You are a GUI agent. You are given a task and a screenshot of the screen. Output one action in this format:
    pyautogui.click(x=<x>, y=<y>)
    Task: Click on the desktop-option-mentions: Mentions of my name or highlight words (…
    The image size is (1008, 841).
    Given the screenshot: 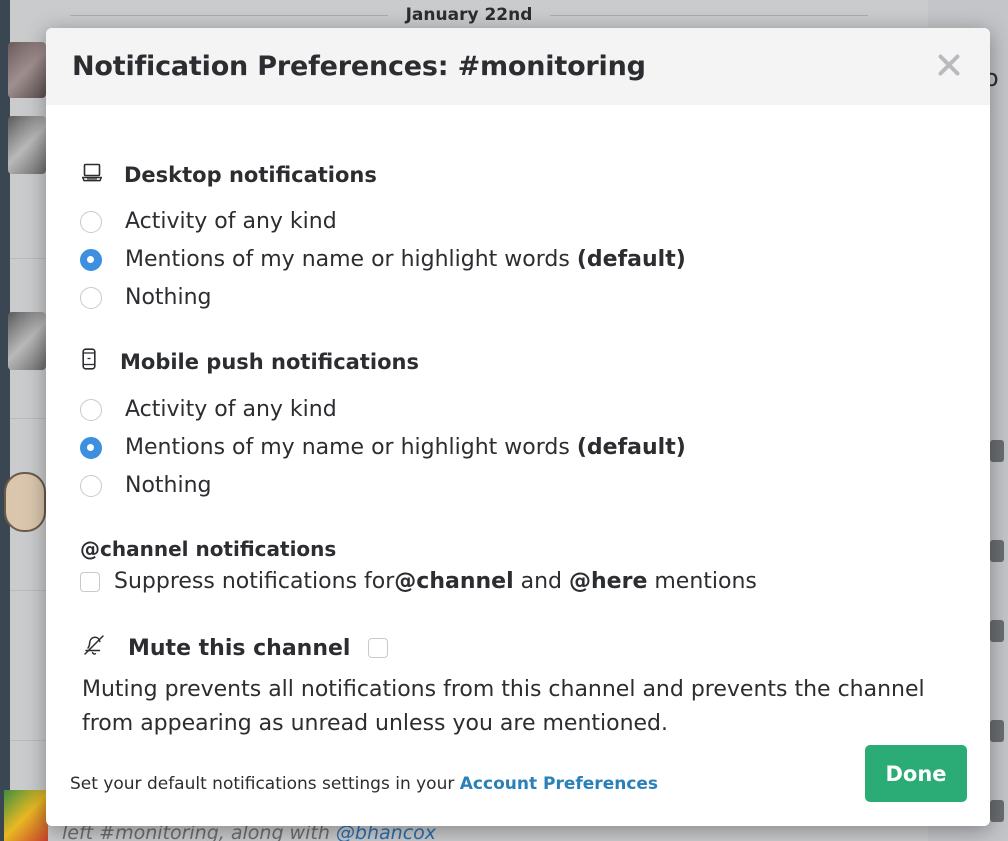 What is the action you would take?
    pyautogui.click(x=383, y=259)
    